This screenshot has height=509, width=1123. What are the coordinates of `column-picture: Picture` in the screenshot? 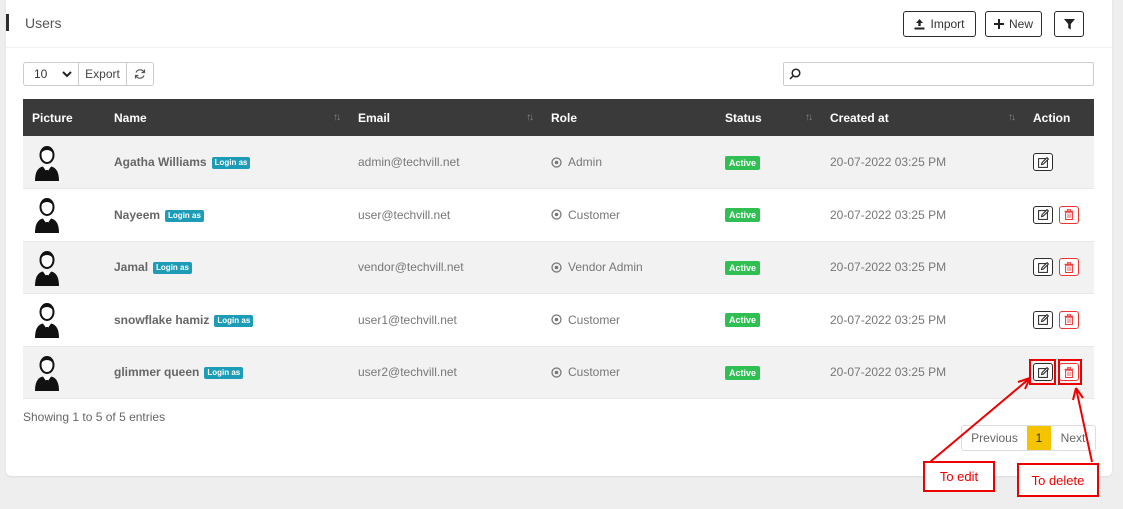 It's located at (52, 117).